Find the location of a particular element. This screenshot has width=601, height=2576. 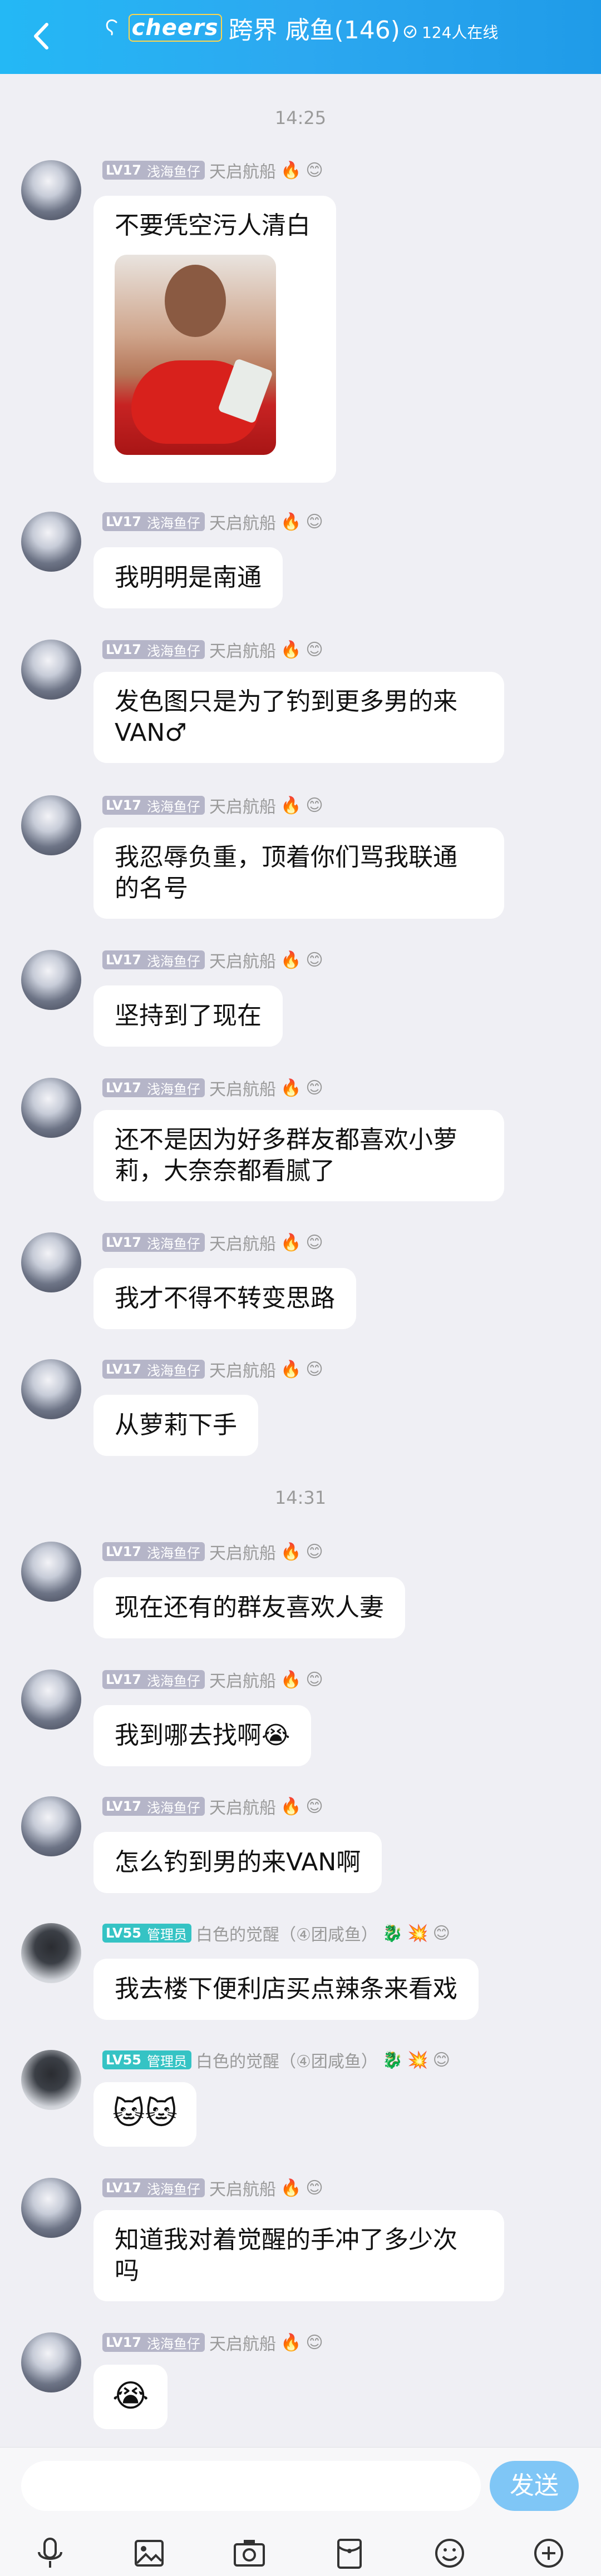

message-bubble: 怎么钓到男的来VAN啊 is located at coordinates (237, 1862).